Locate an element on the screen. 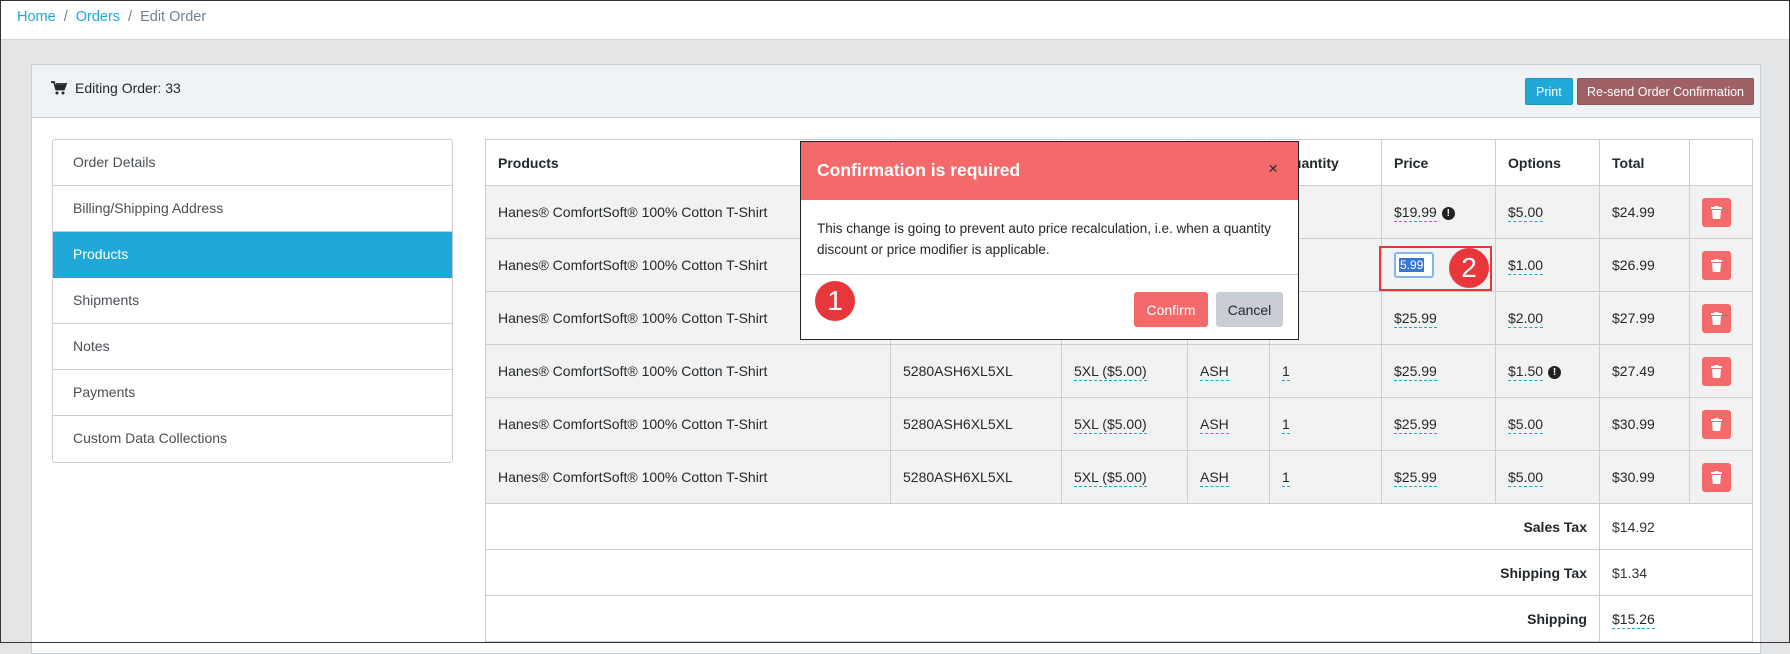 This screenshot has width=1790, height=654. resend-confirmation-button: Re-send Order Confirmation is located at coordinates (1666, 91).